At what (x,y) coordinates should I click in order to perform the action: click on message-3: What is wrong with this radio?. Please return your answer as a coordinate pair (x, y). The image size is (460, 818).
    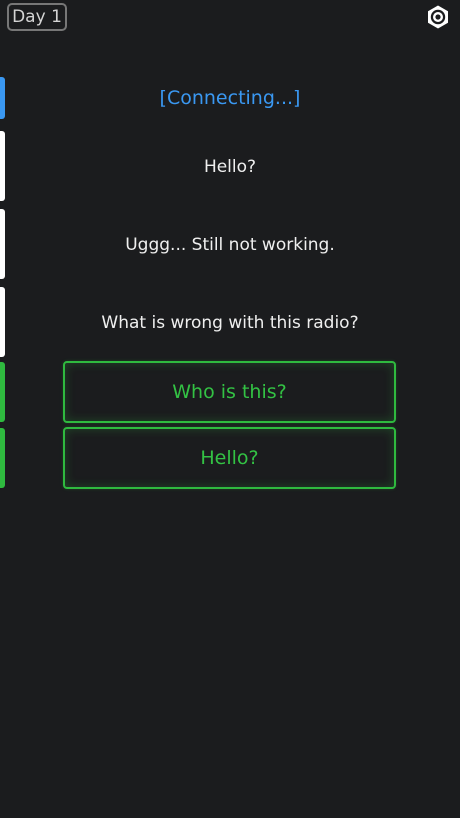
    Looking at the image, I should click on (230, 323).